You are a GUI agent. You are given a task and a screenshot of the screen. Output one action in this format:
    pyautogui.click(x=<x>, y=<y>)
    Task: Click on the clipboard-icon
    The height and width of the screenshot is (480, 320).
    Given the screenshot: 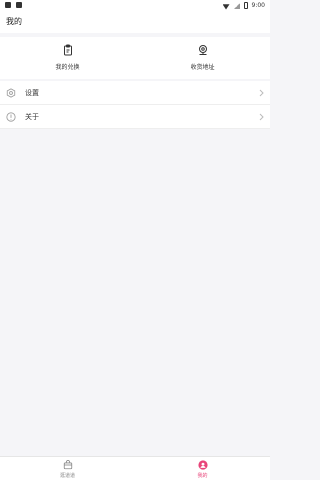 What is the action you would take?
    pyautogui.click(x=67, y=50)
    